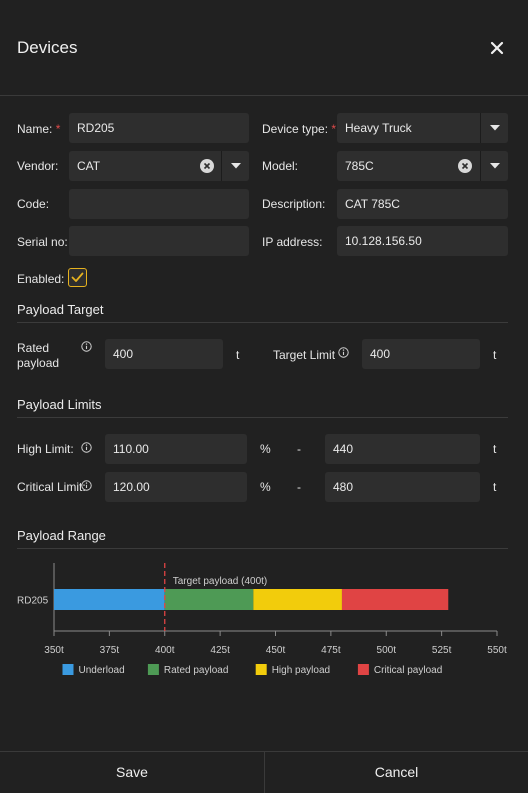 This screenshot has height=793, width=528. What do you see at coordinates (422, 128) in the screenshot?
I see `device-type-select: Heavy Truck` at bounding box center [422, 128].